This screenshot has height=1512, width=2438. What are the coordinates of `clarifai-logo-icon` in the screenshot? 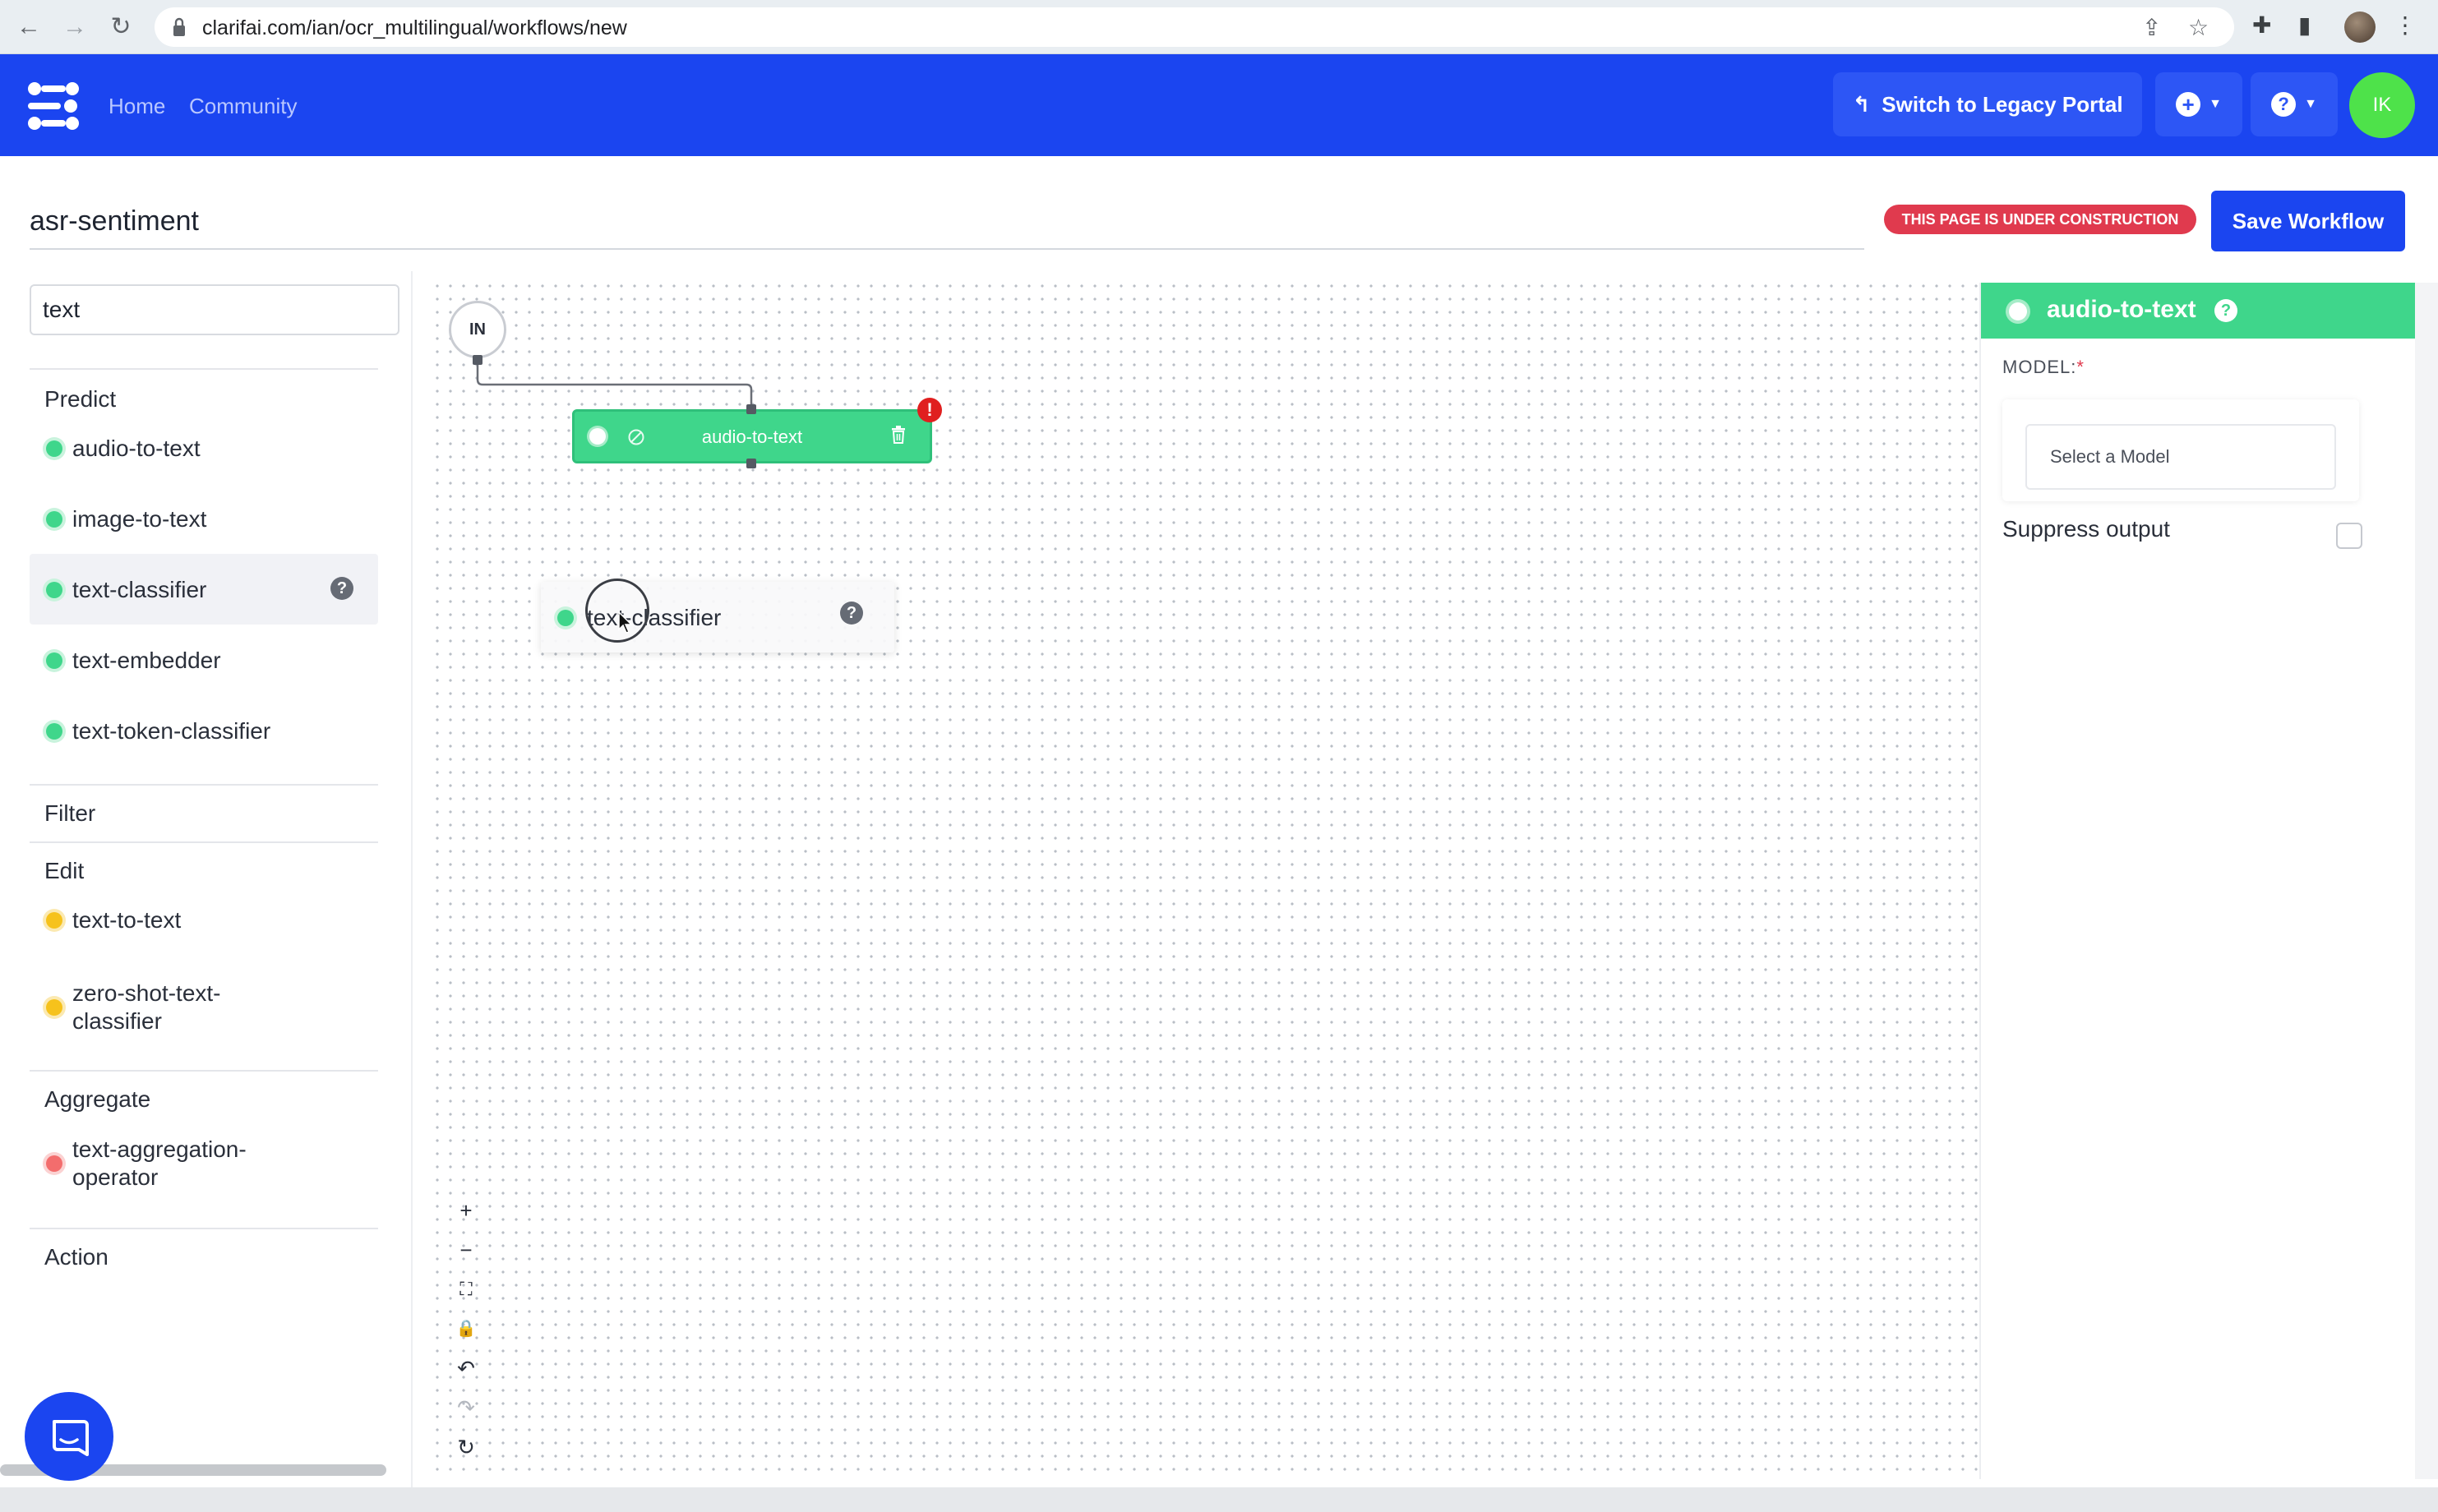 It's located at (53, 106).